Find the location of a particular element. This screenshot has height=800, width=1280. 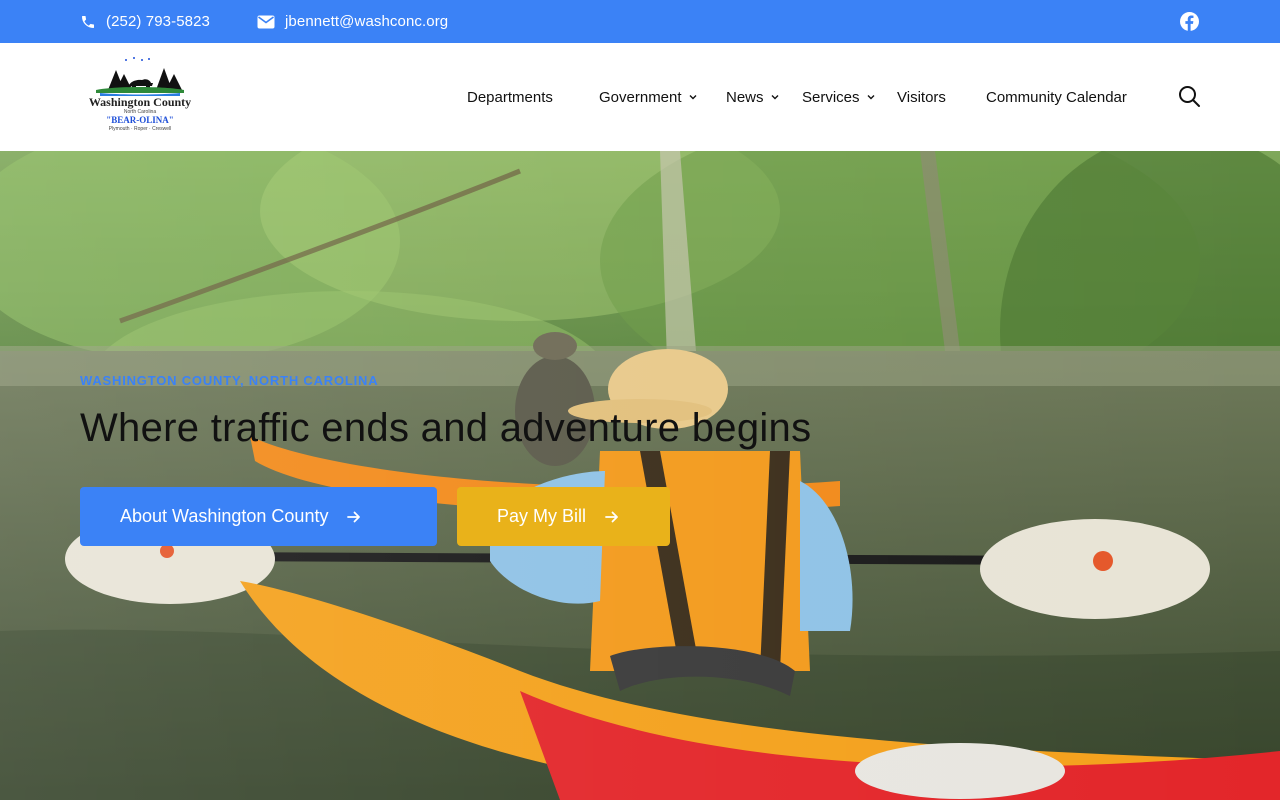

nav-news-label: News is located at coordinates (745, 97).